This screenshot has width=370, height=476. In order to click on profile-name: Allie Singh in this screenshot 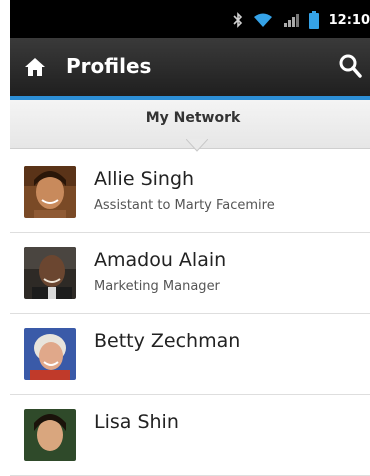, I will do `click(144, 179)`.